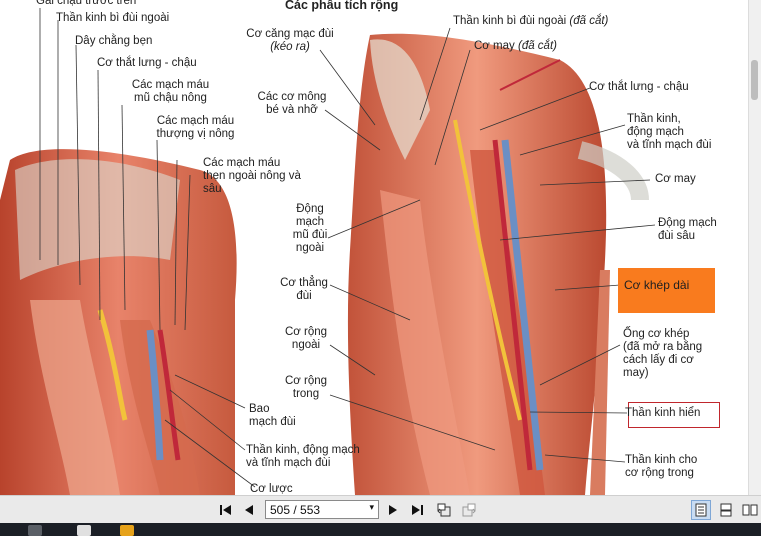  I want to click on label-co-mong-2: bé và nhỡ, so click(292, 110).